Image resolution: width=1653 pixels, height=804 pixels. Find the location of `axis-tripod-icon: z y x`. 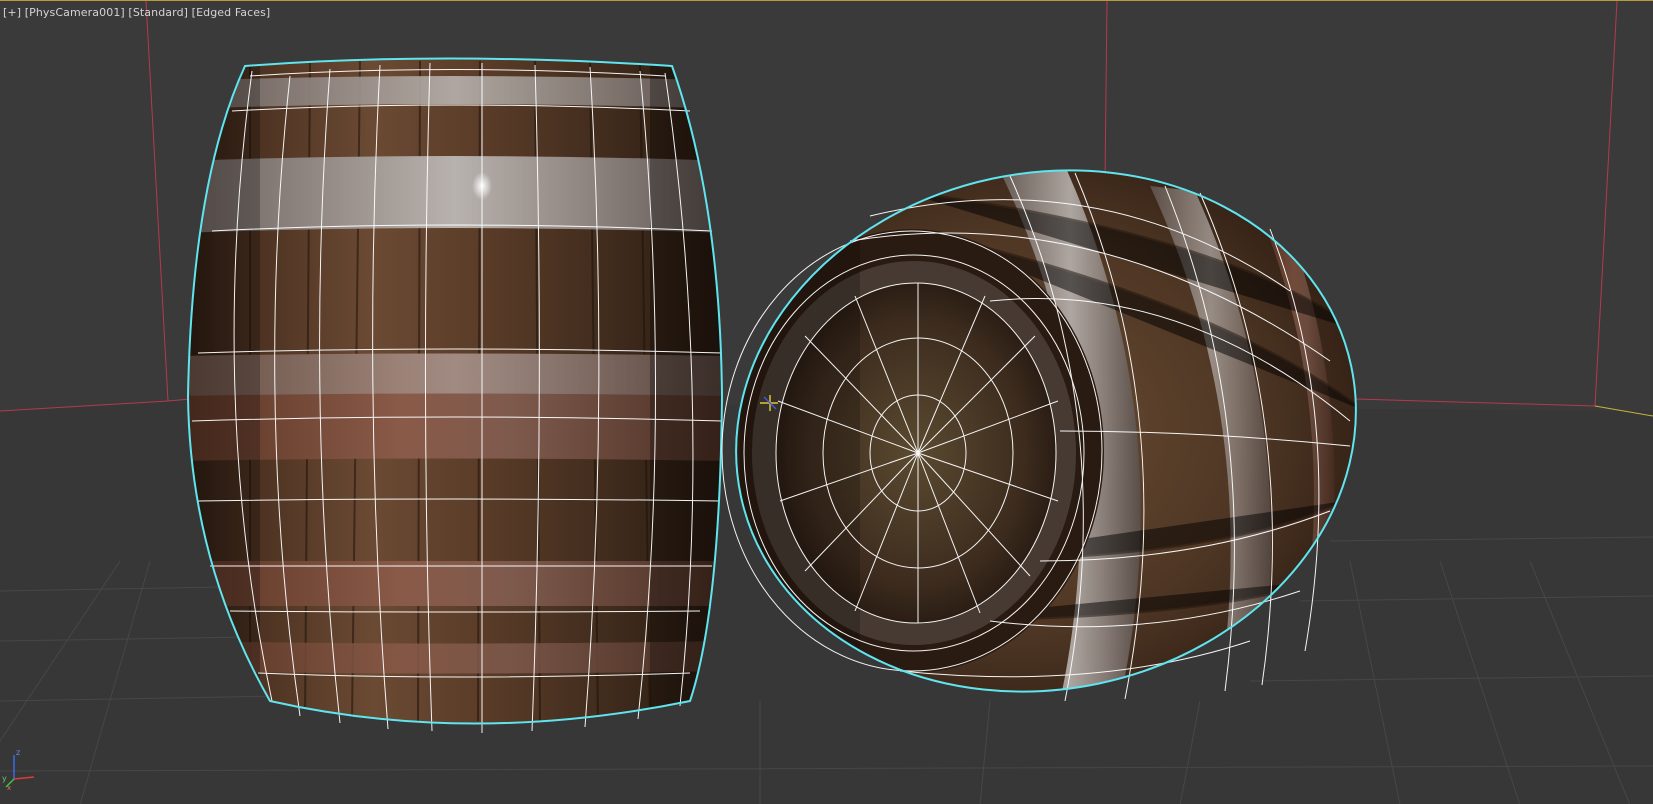

axis-tripod-icon: z y x is located at coordinates (18, 769).